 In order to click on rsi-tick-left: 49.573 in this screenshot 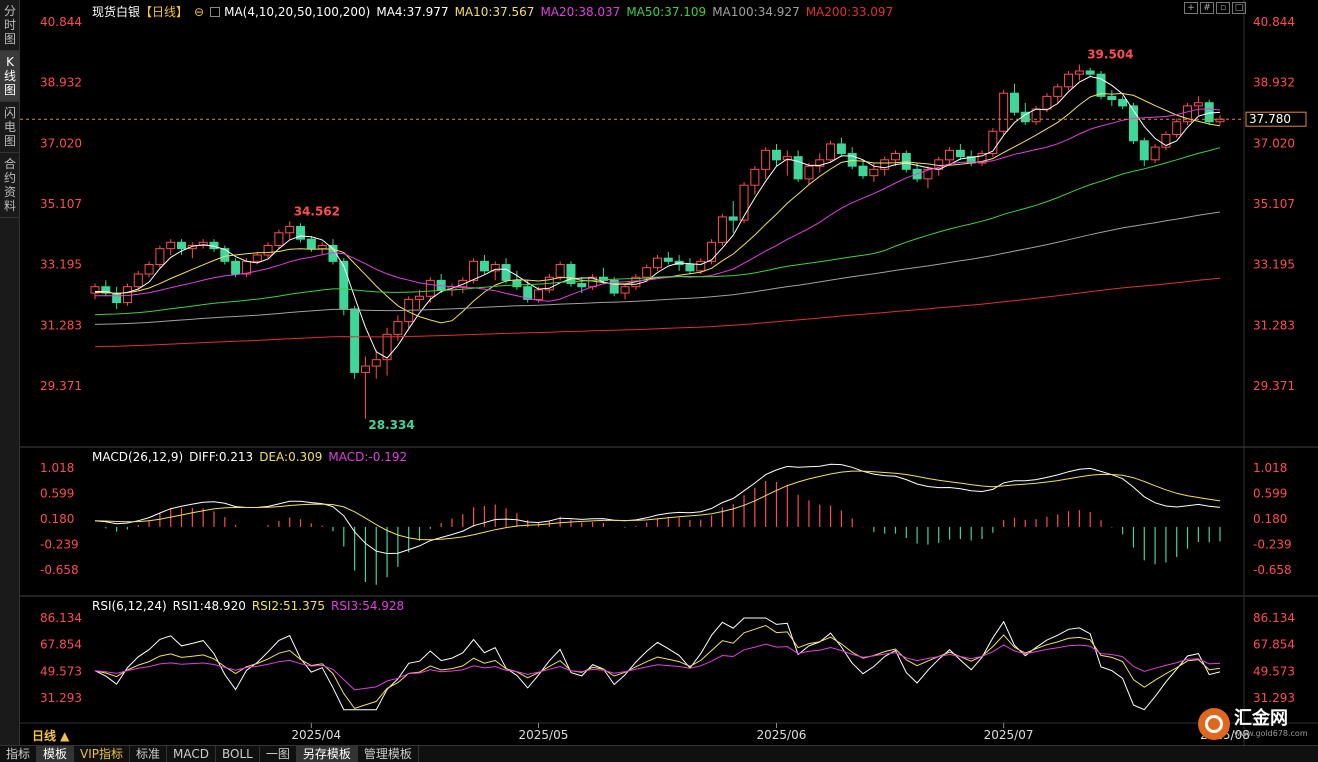, I will do `click(61, 671)`.